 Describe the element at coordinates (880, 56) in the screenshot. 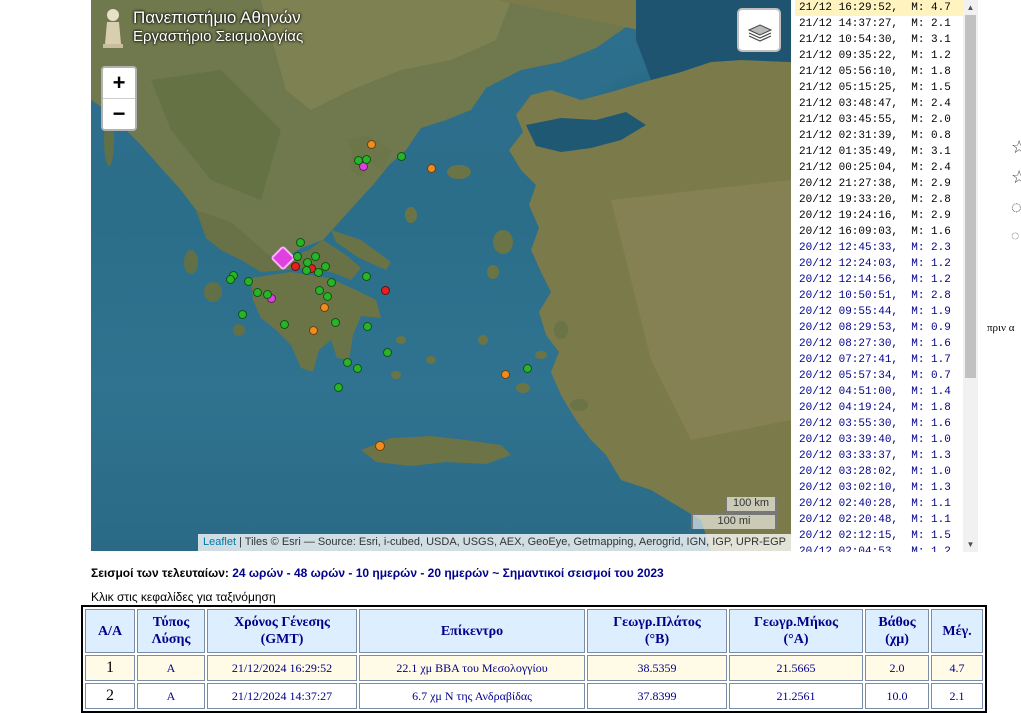

I see `event-list-item: 21/12 09:35:22, M: 1.2` at that location.